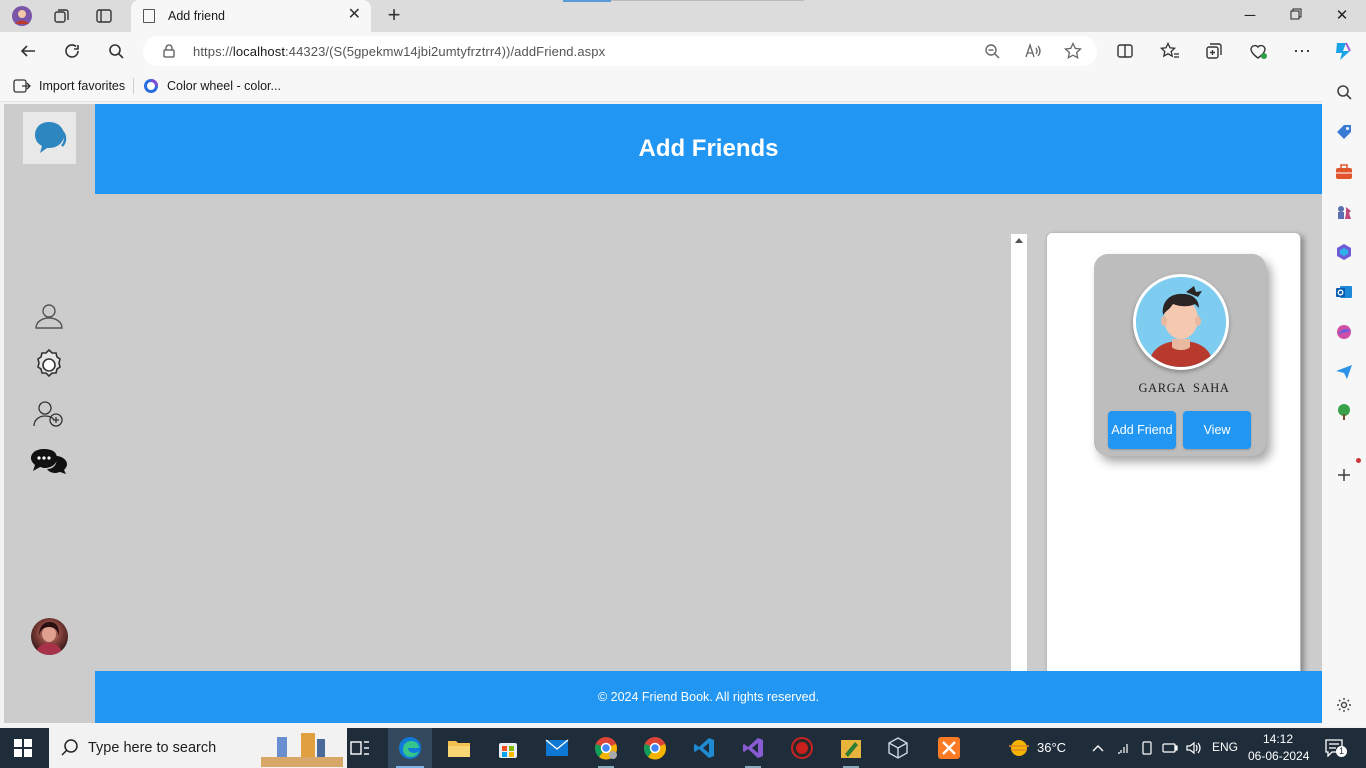 This screenshot has height=768, width=1366. I want to click on close-tab-icon: ✕, so click(354, 15).